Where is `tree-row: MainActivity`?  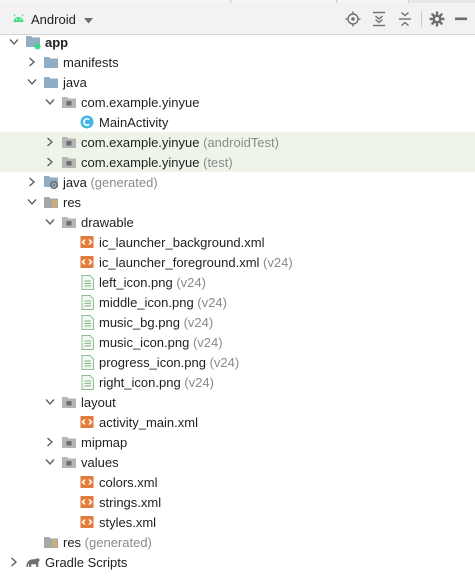 tree-row: MainActivity is located at coordinates (237, 122).